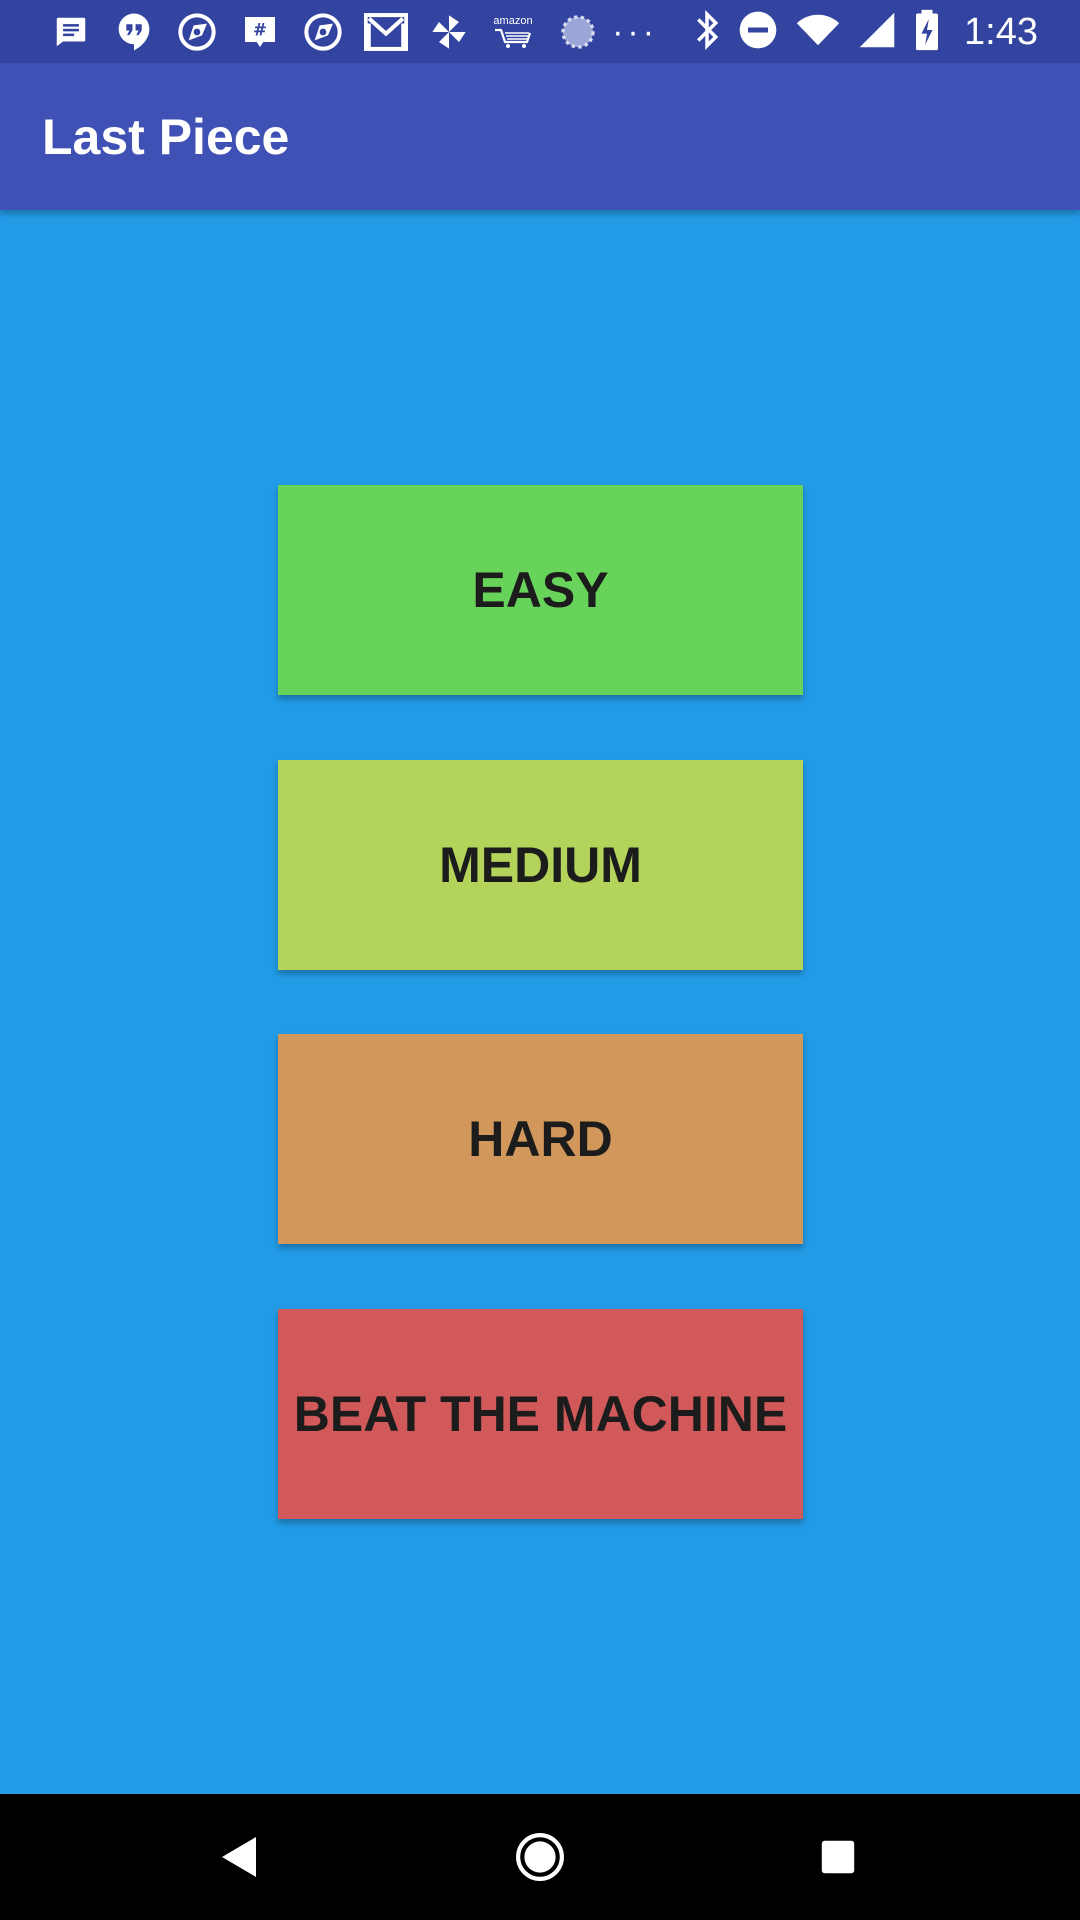 The height and width of the screenshot is (1920, 1080). I want to click on cell-signal-icon, so click(877, 32).